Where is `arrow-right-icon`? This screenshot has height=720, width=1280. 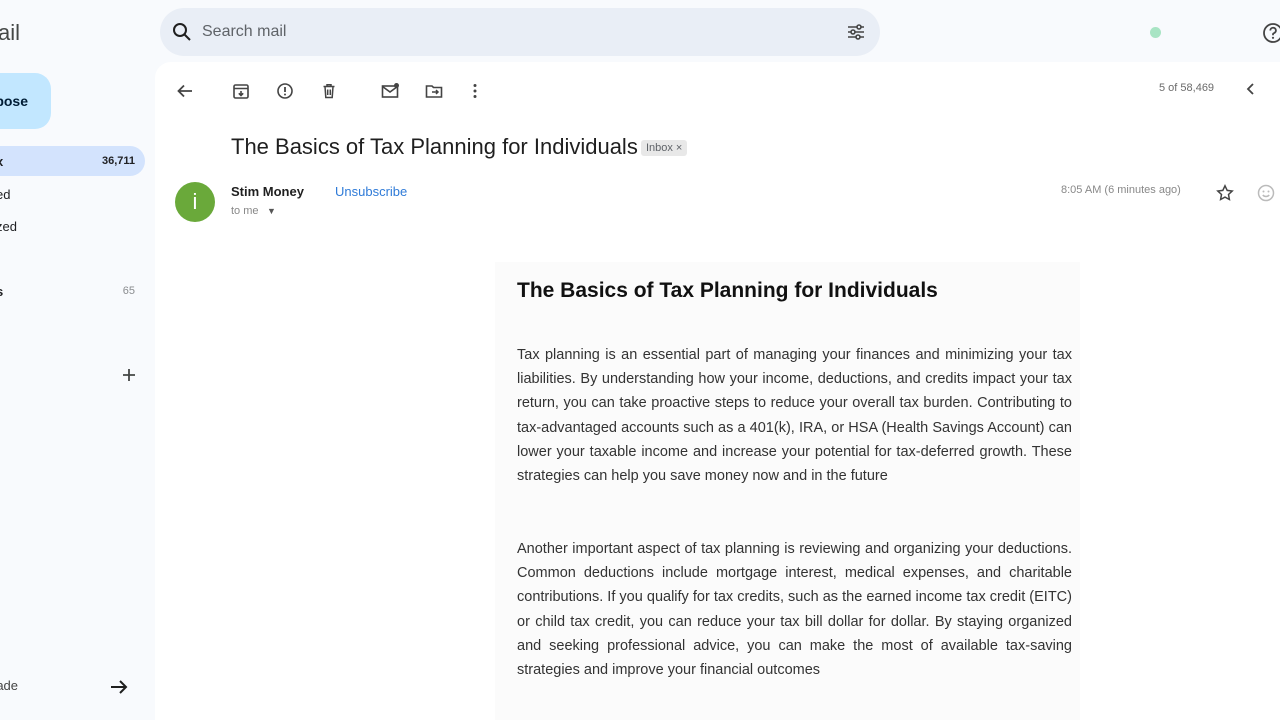
arrow-right-icon is located at coordinates (119, 687).